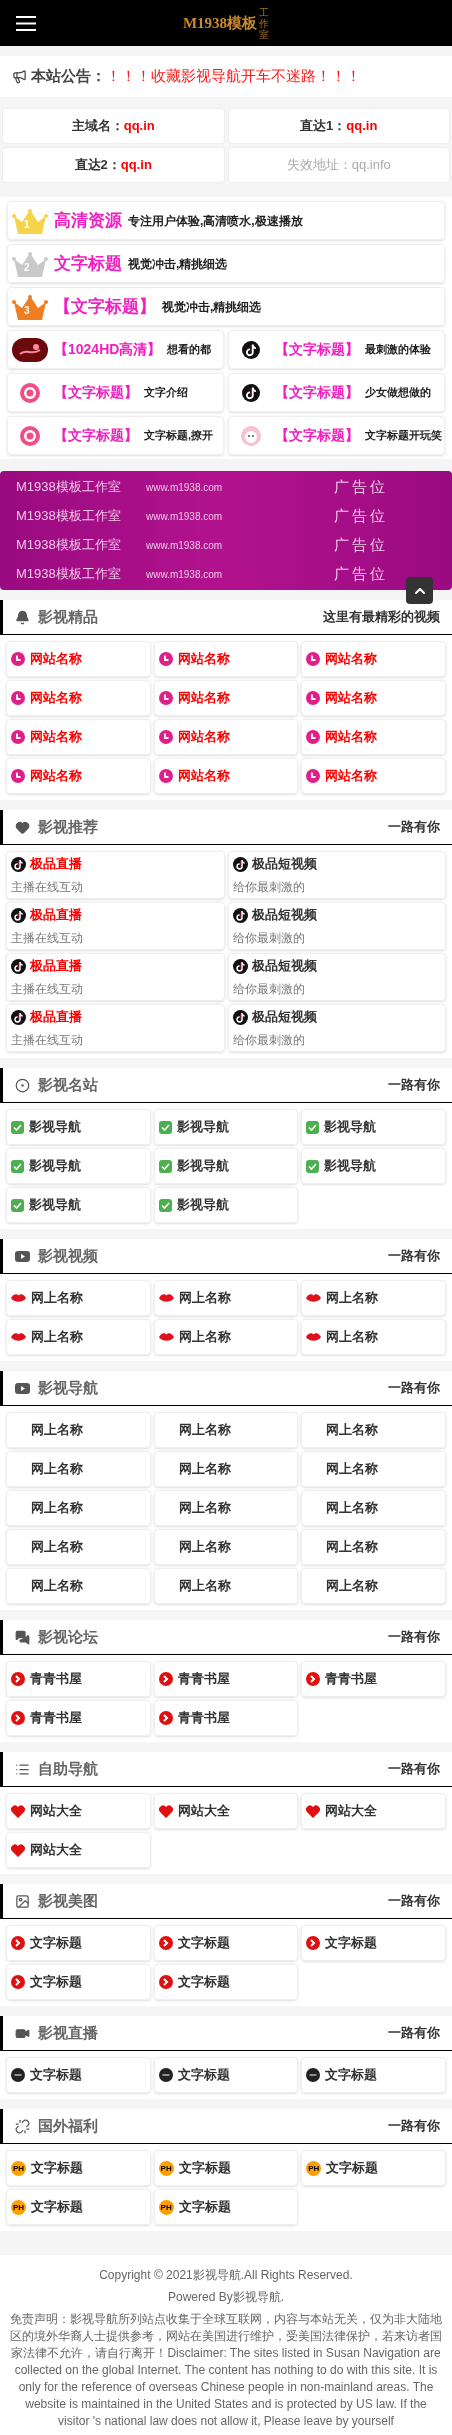 This screenshot has width=452, height=2435. I want to click on link-label: 青青书屋, so click(351, 1679).